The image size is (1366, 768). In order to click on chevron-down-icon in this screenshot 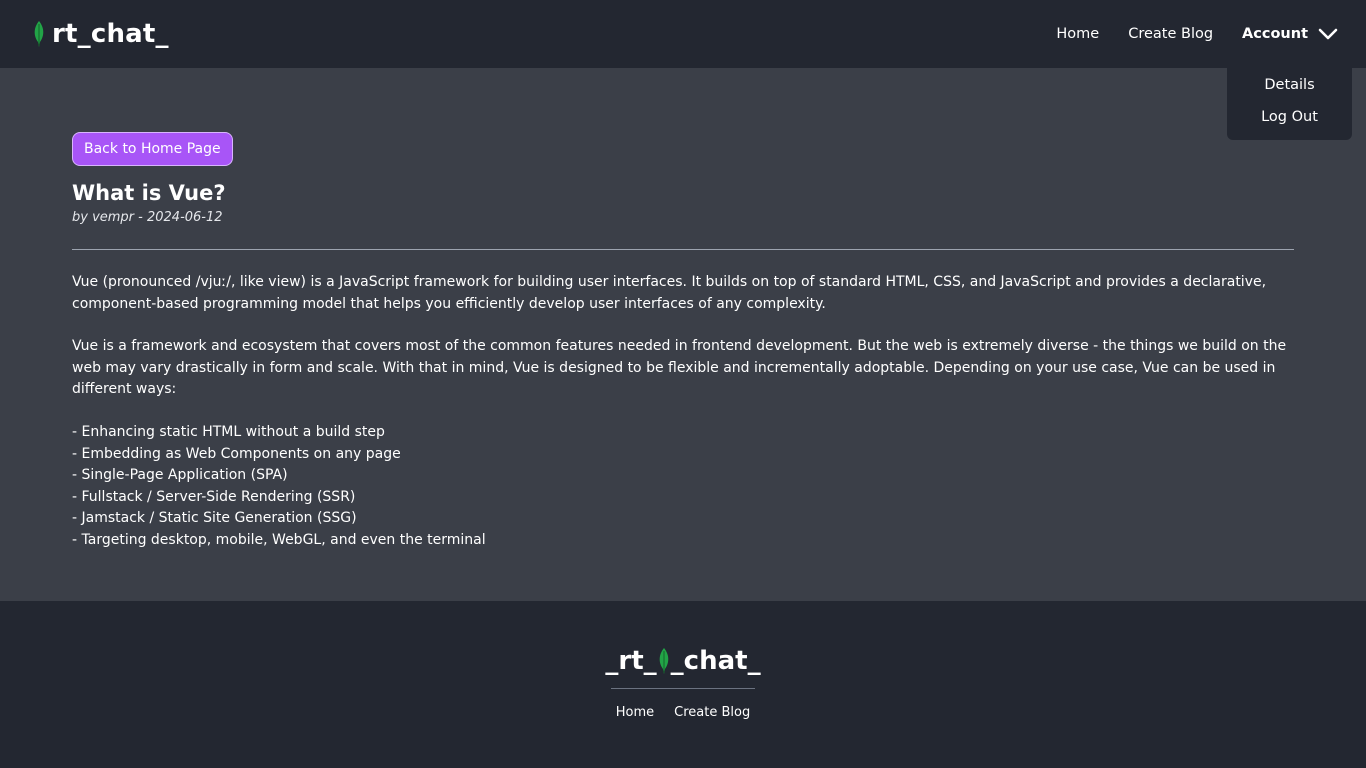, I will do `click(1328, 34)`.